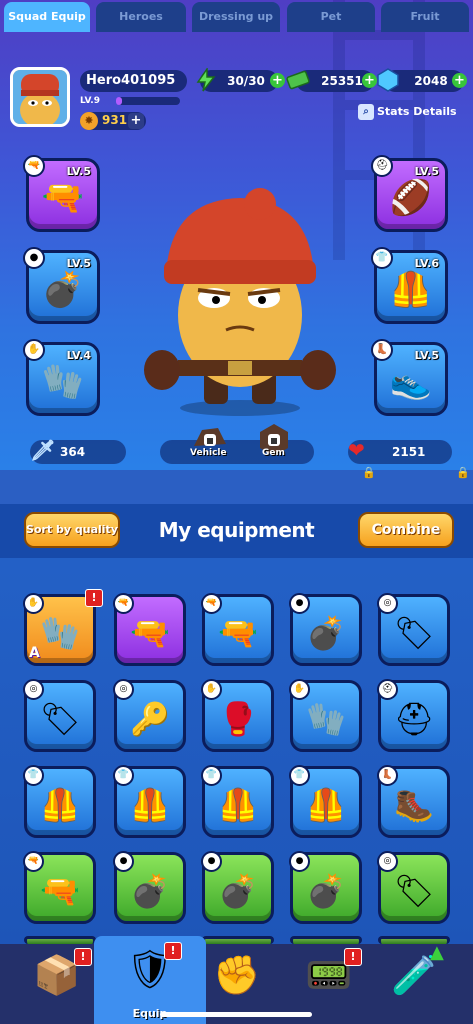 The width and height of the screenshot is (473, 1024). What do you see at coordinates (459, 80) in the screenshot?
I see `add-gems-button: +` at bounding box center [459, 80].